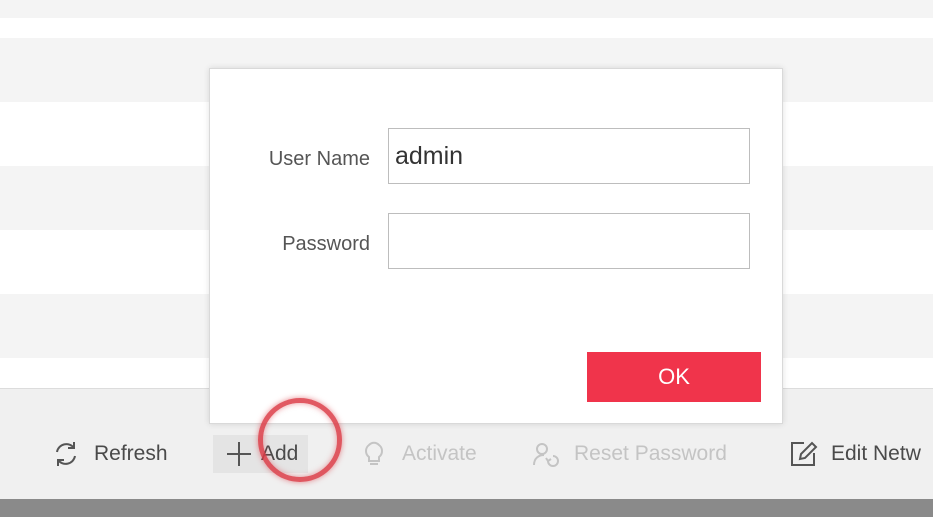 The height and width of the screenshot is (517, 933). Describe the element at coordinates (131, 453) in the screenshot. I see `refresh-label: Refresh` at that location.